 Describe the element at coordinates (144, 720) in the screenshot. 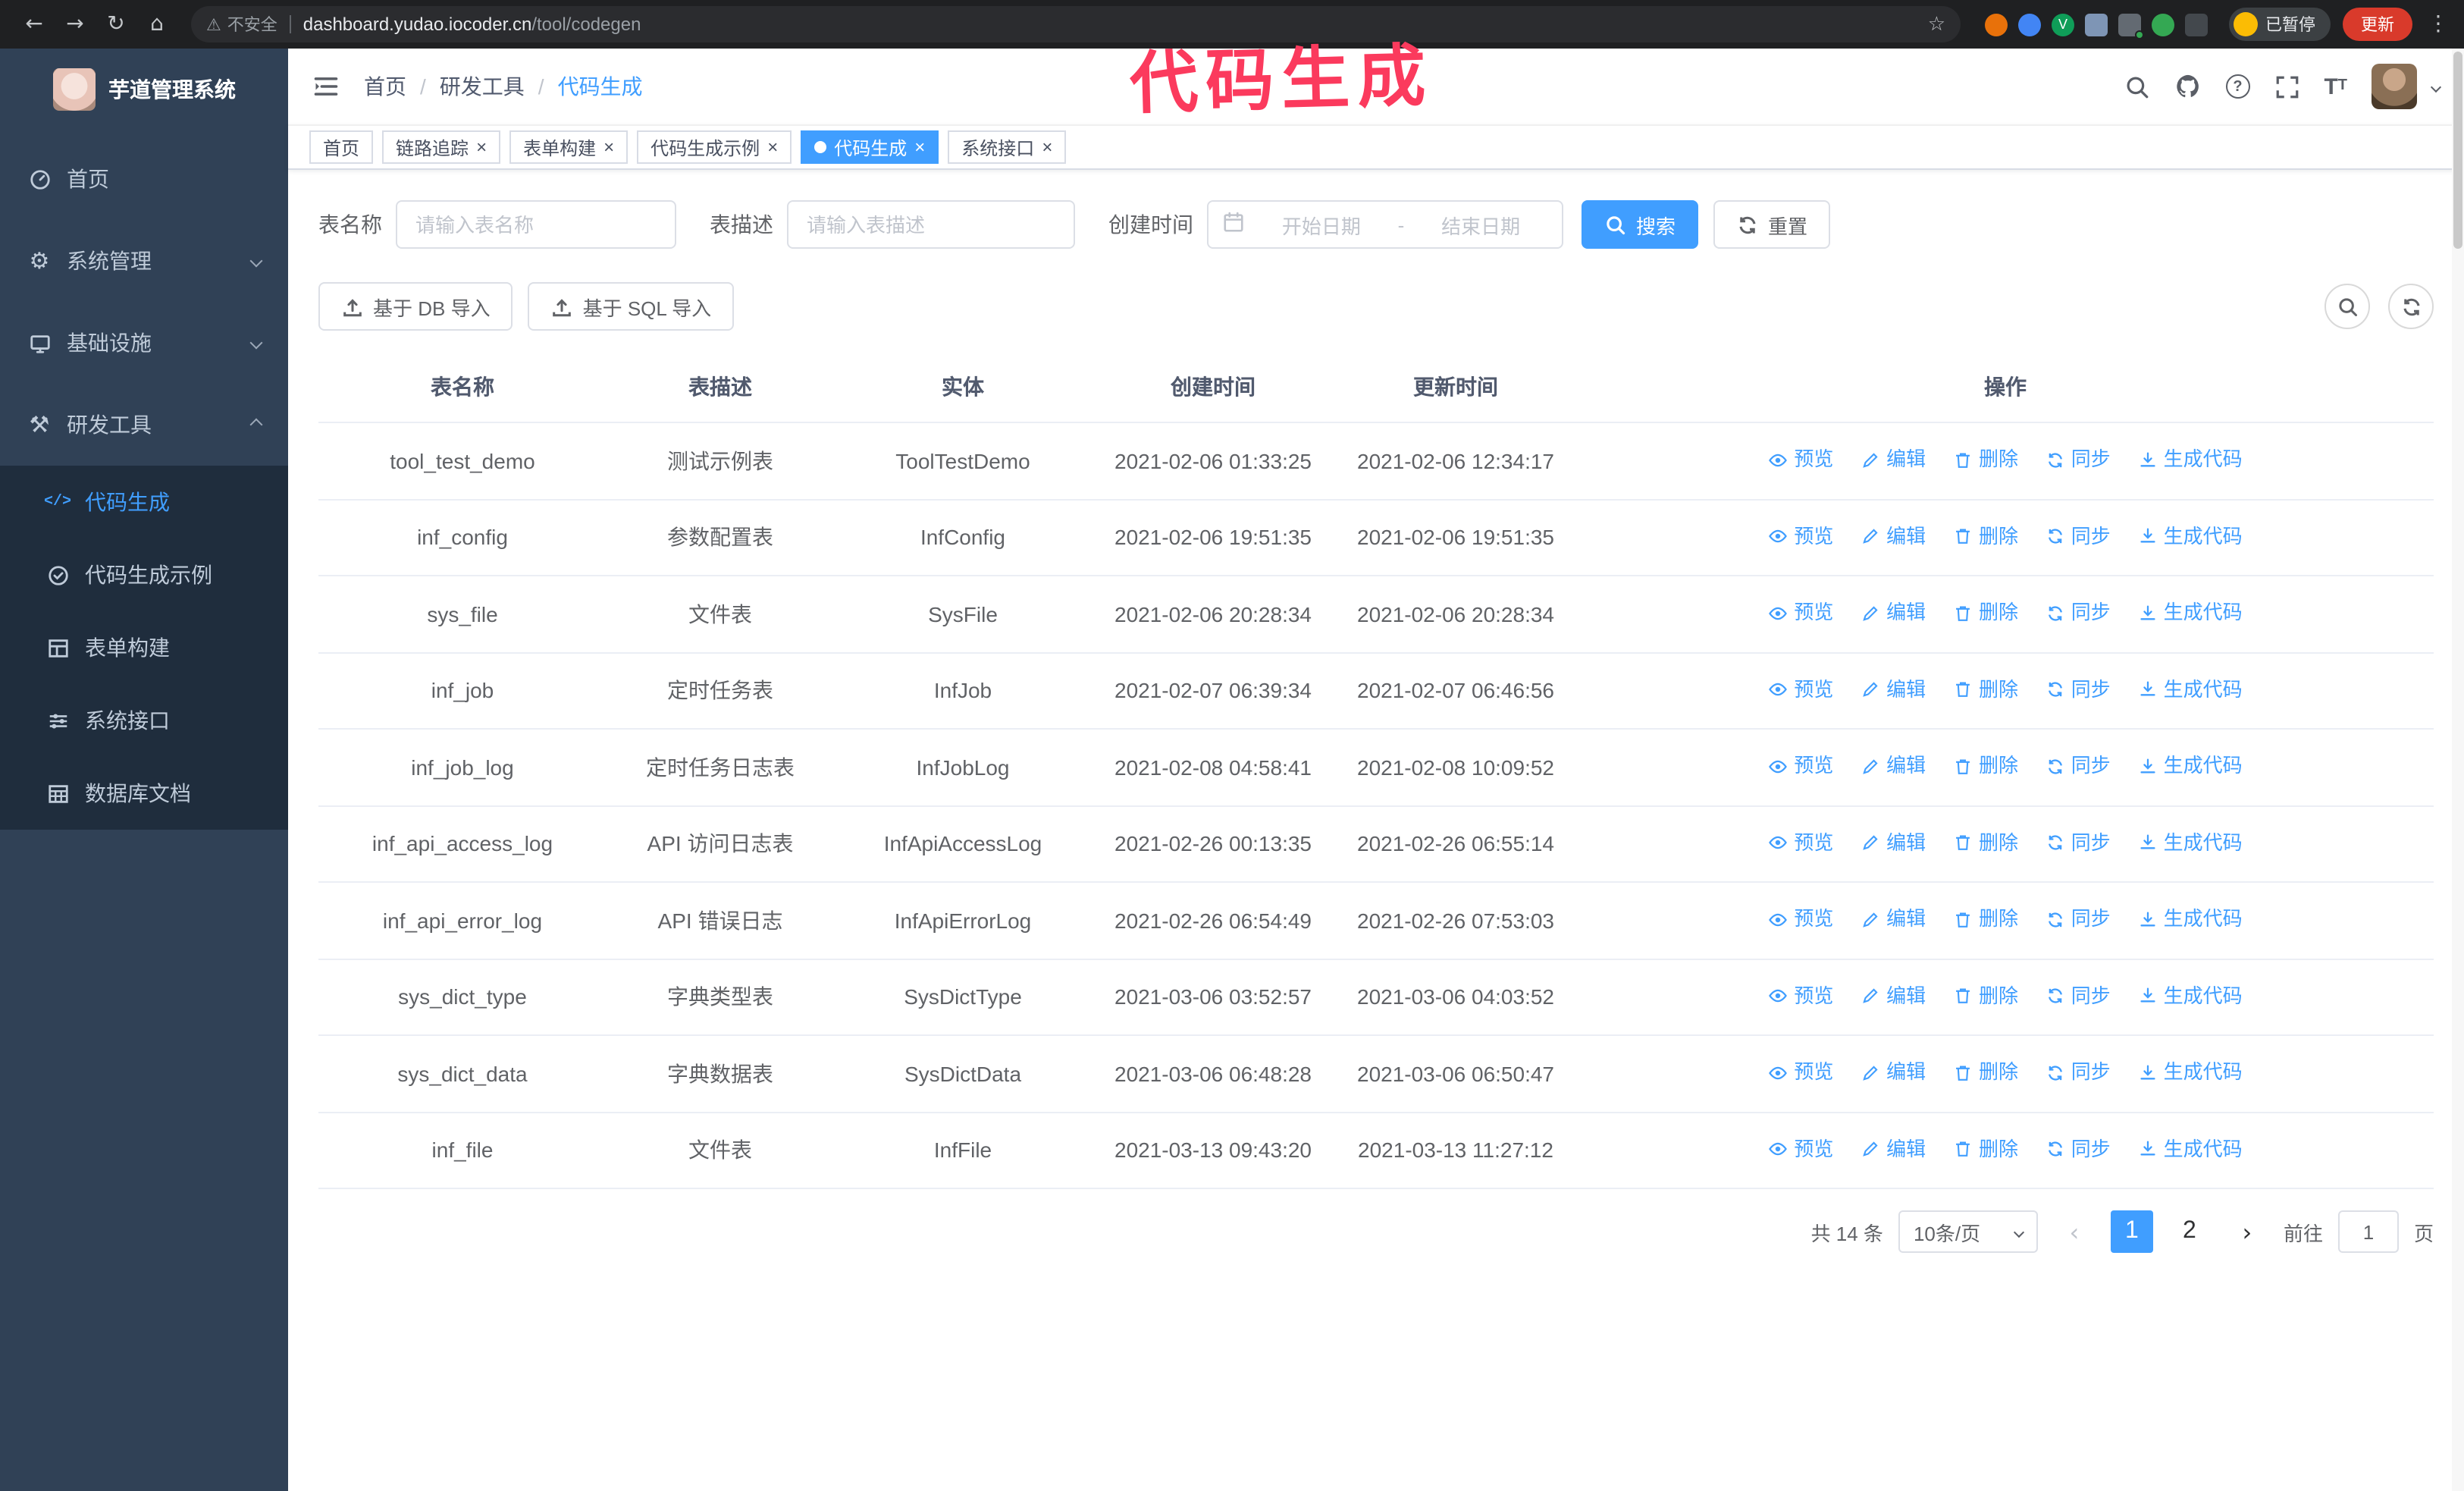

I see `sidebar-item-system-api: 系统接口` at that location.